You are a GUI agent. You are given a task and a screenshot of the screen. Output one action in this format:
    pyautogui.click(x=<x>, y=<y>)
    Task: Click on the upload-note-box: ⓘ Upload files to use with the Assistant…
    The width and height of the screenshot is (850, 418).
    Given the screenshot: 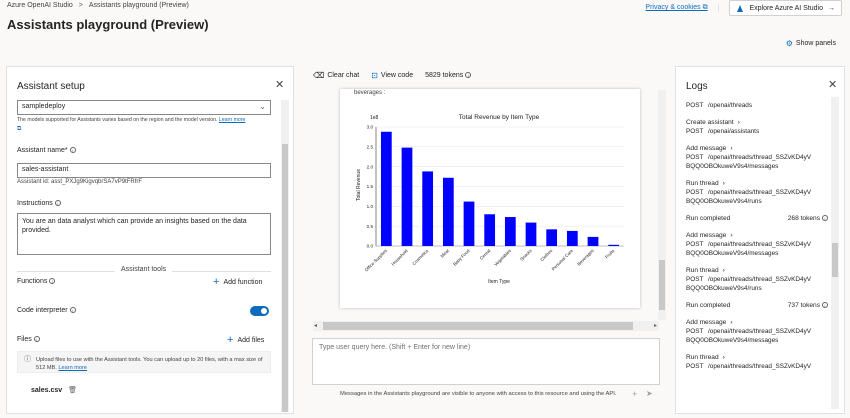 What is the action you would take?
    pyautogui.click(x=144, y=362)
    